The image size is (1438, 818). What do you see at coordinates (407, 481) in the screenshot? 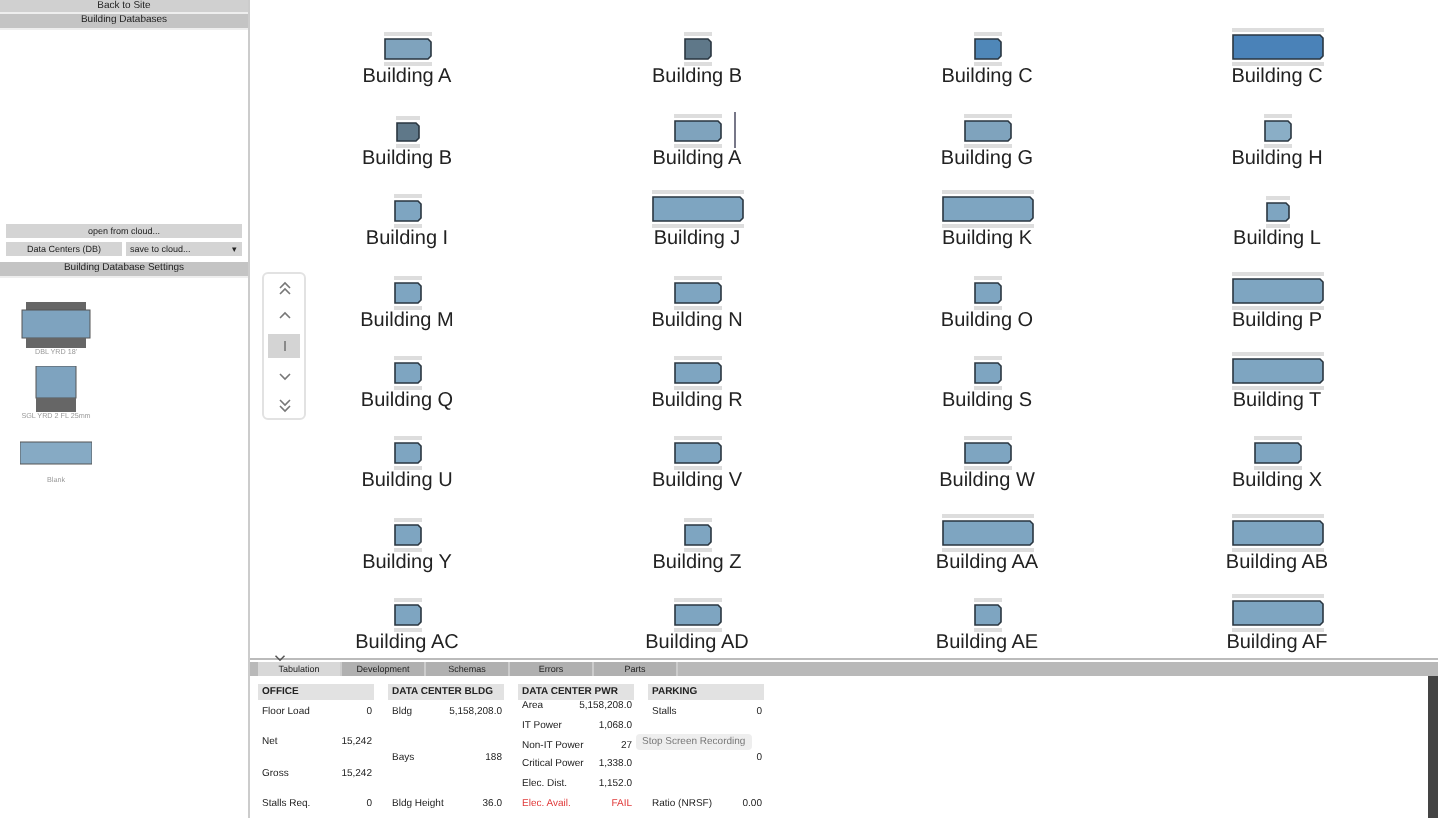
I see `building-label: Building U` at bounding box center [407, 481].